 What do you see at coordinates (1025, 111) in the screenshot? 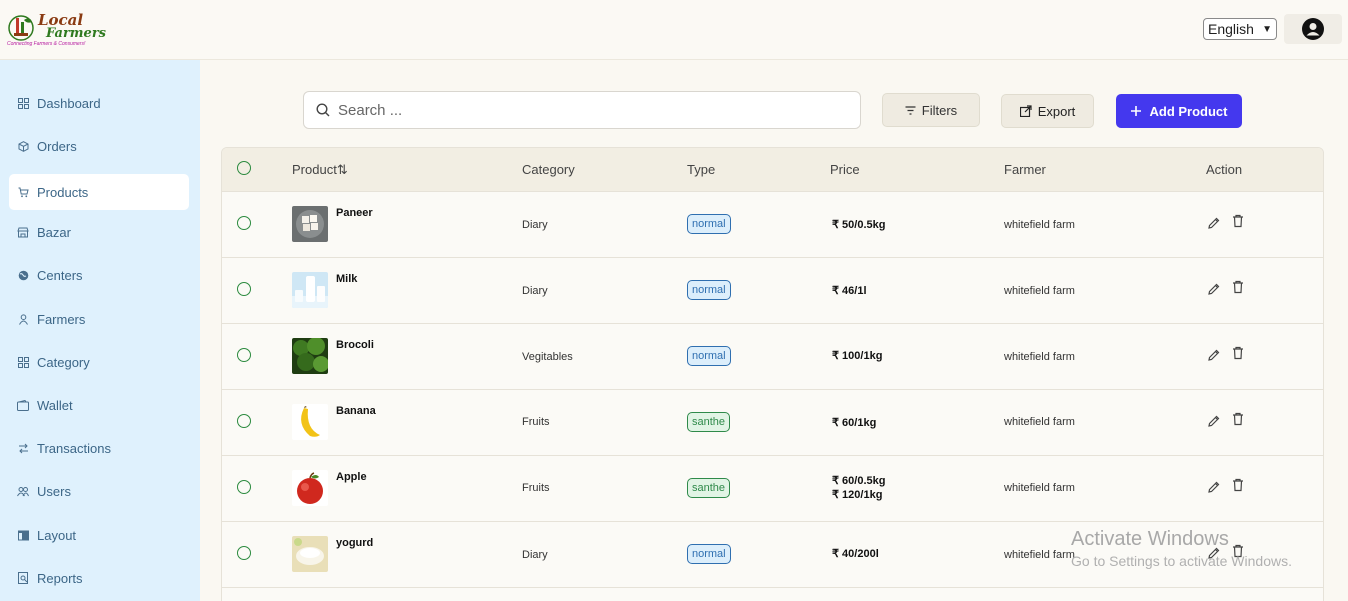
I see `export-icon` at bounding box center [1025, 111].